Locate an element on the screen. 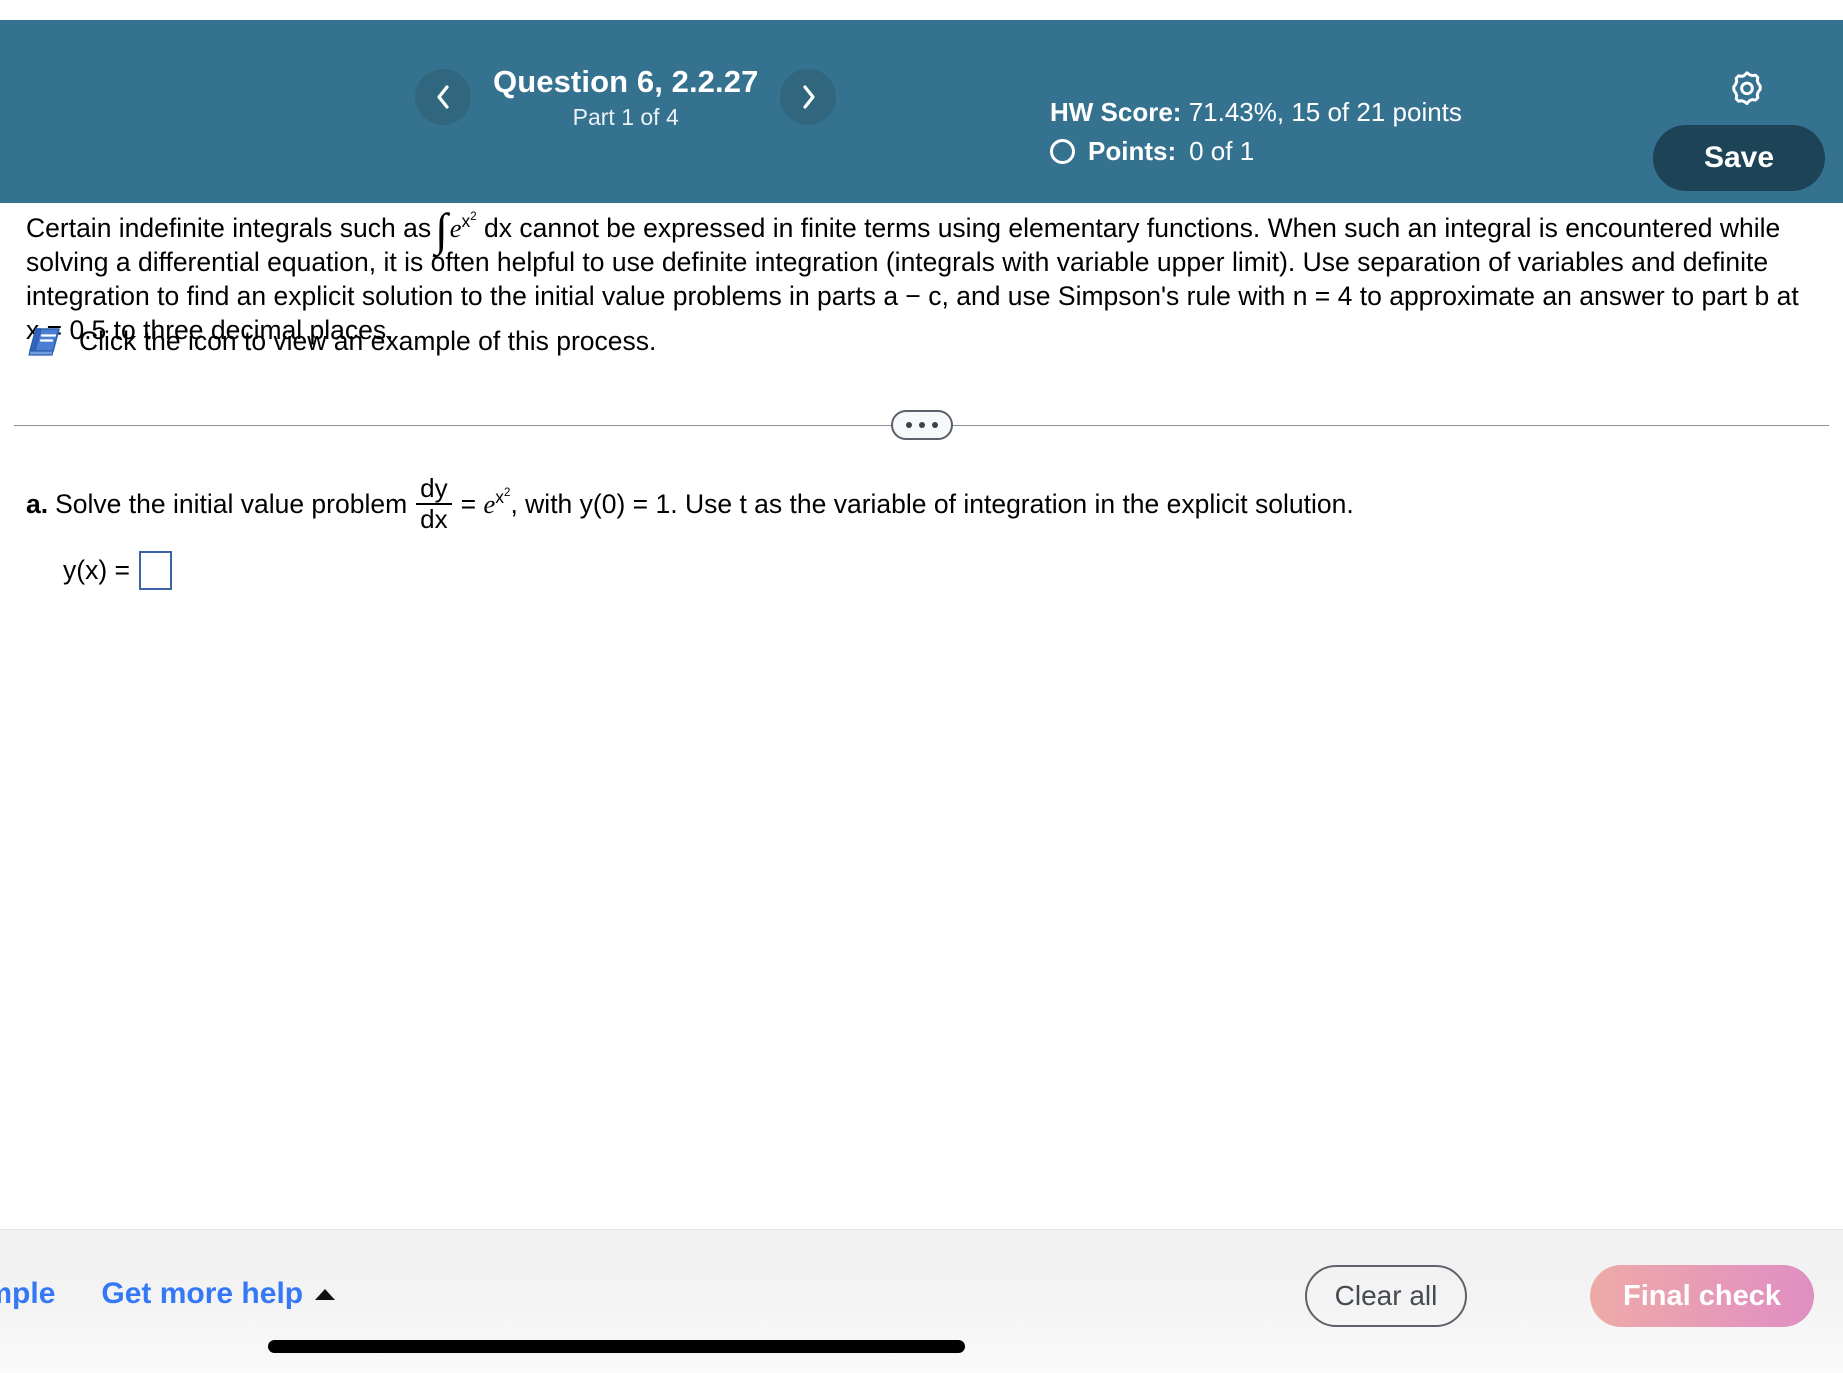 This screenshot has width=1843, height=1373. home-indicator is located at coordinates (616, 1346).